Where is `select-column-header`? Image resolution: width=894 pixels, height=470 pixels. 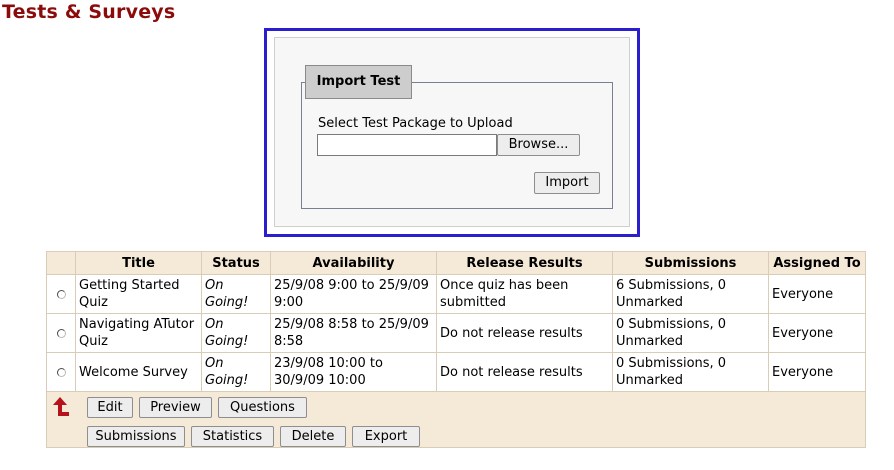
select-column-header is located at coordinates (61, 263).